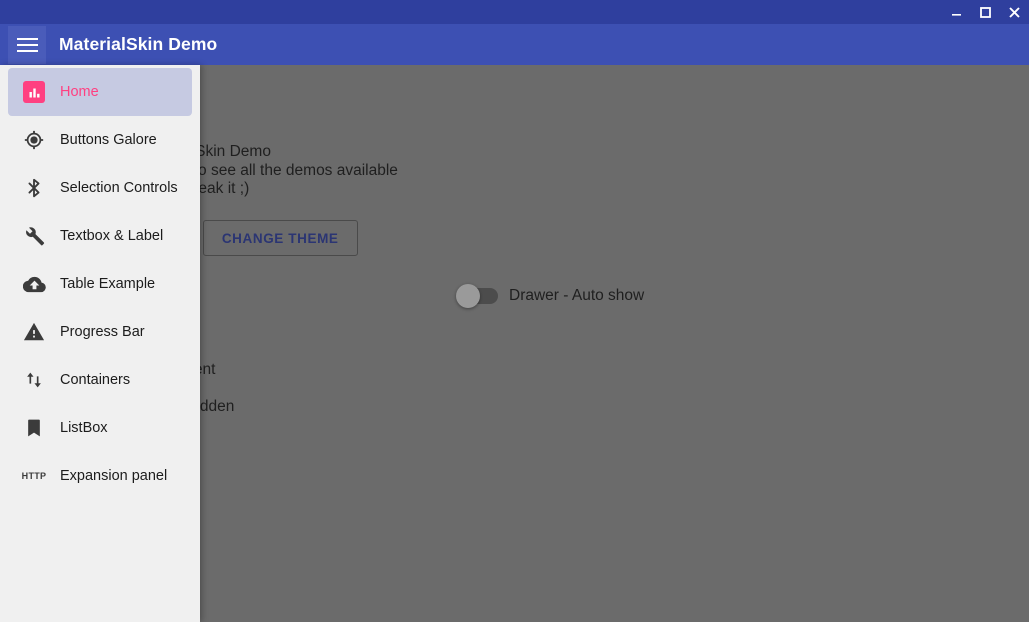 This screenshot has height=622, width=1029. I want to click on maximize-icon, so click(985, 12).